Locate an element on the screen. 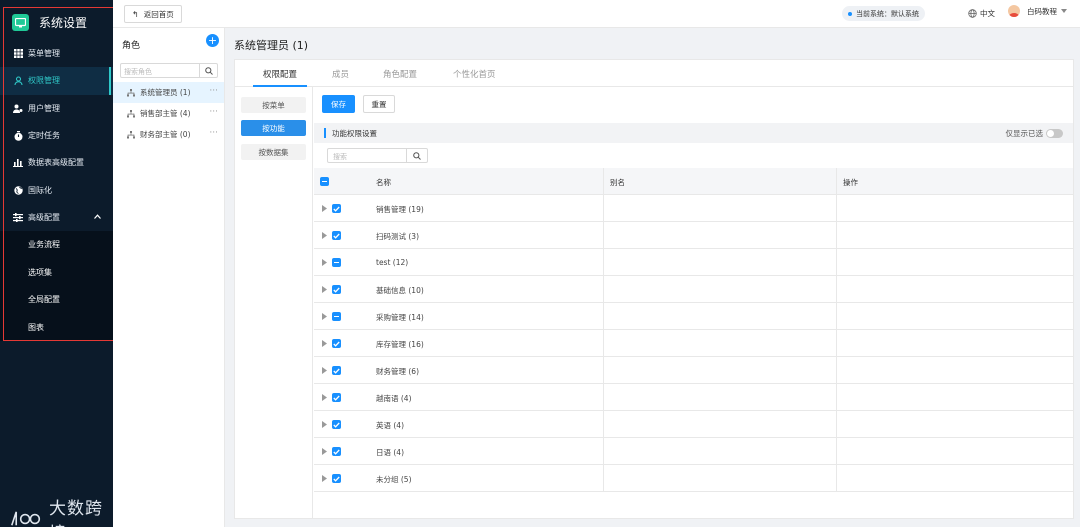 The image size is (1080, 527). sidebar-item-i18n: 国际化 is located at coordinates (56, 189).